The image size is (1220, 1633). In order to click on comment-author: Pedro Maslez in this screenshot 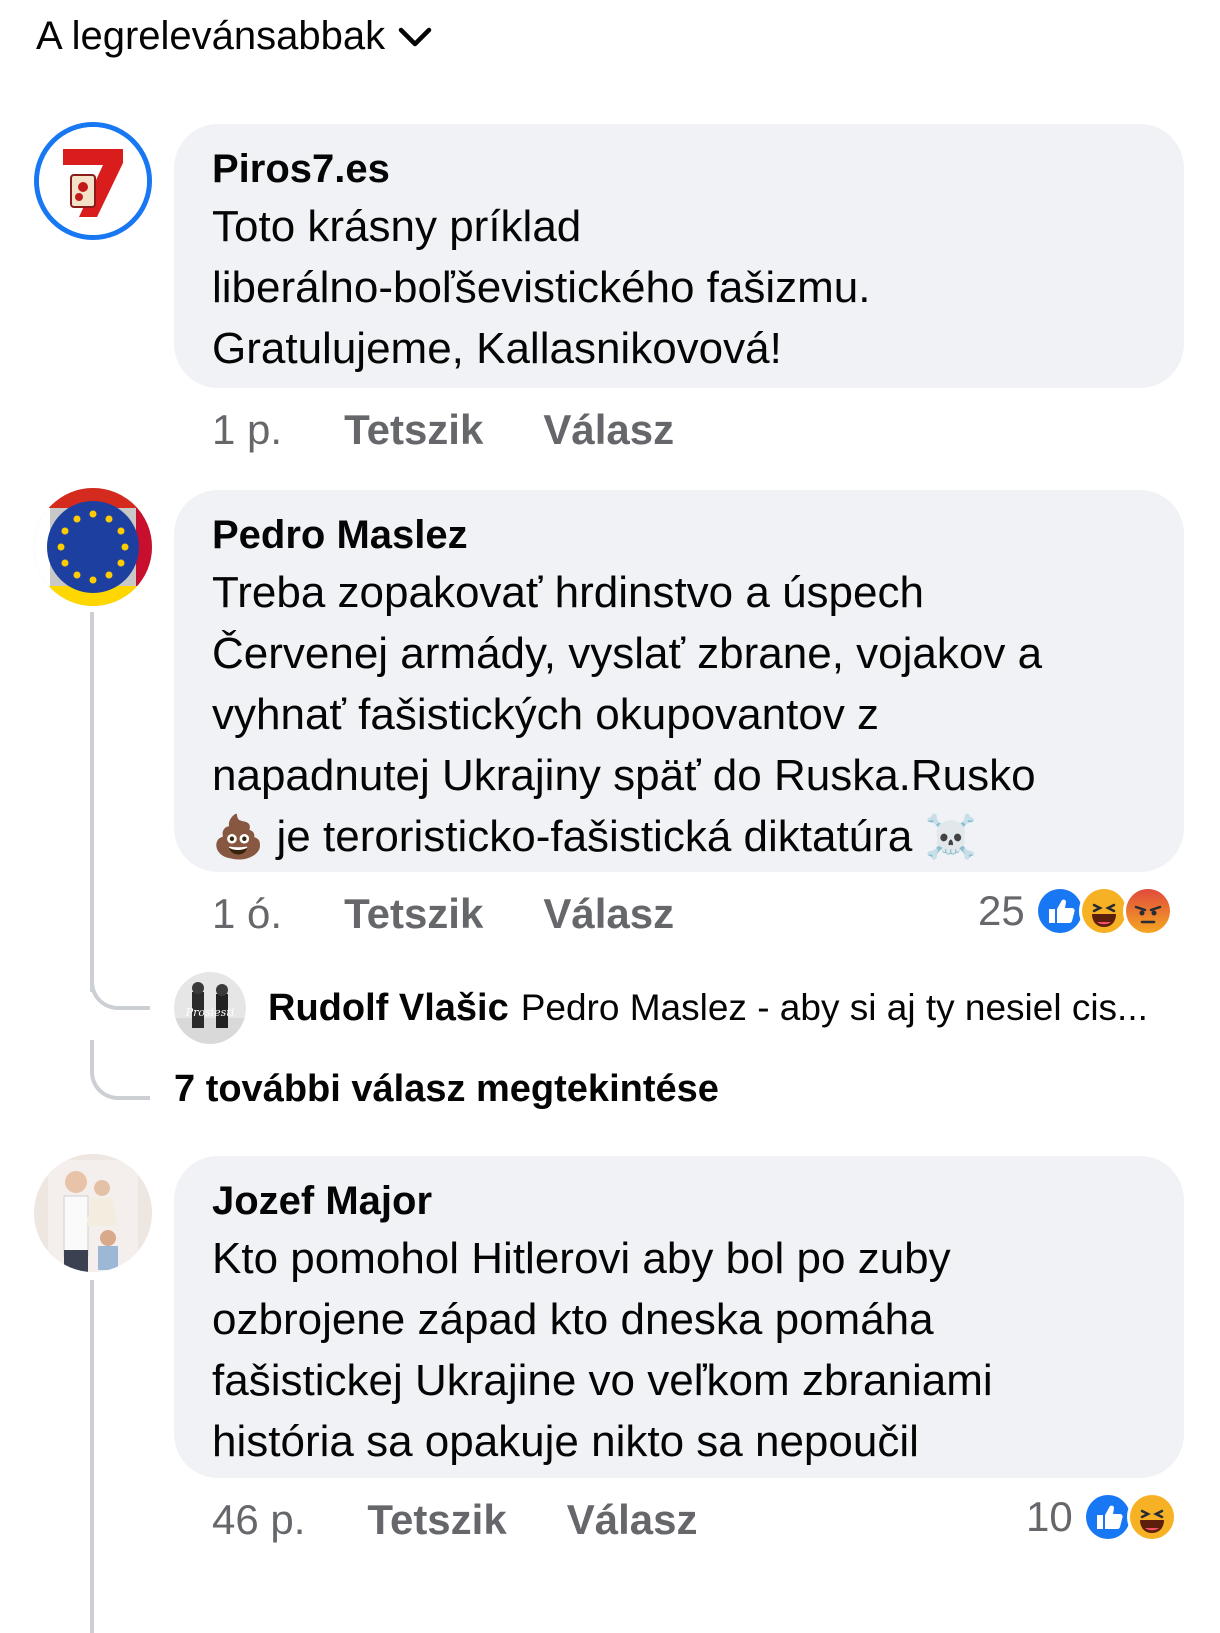, I will do `click(679, 535)`.